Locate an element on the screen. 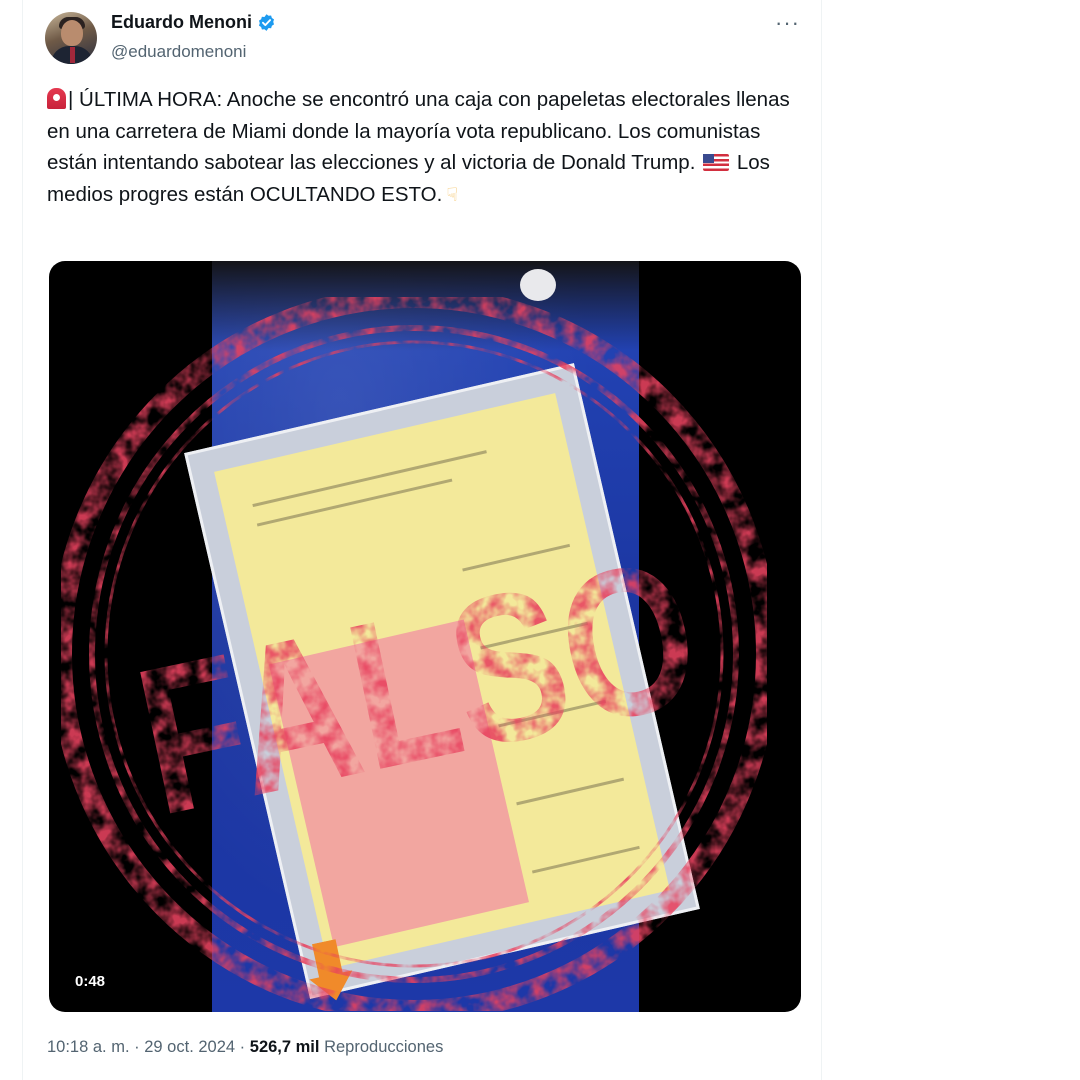 The width and height of the screenshot is (1080, 1080). us-flag-icon is located at coordinates (716, 162).